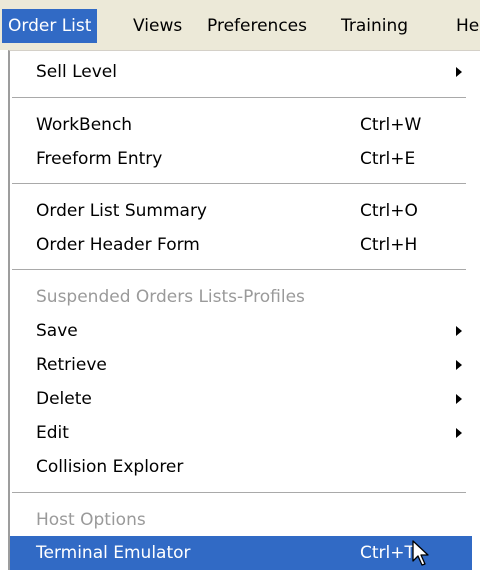  Describe the element at coordinates (76, 72) in the screenshot. I see `menu-item-label: Sell Level` at that location.